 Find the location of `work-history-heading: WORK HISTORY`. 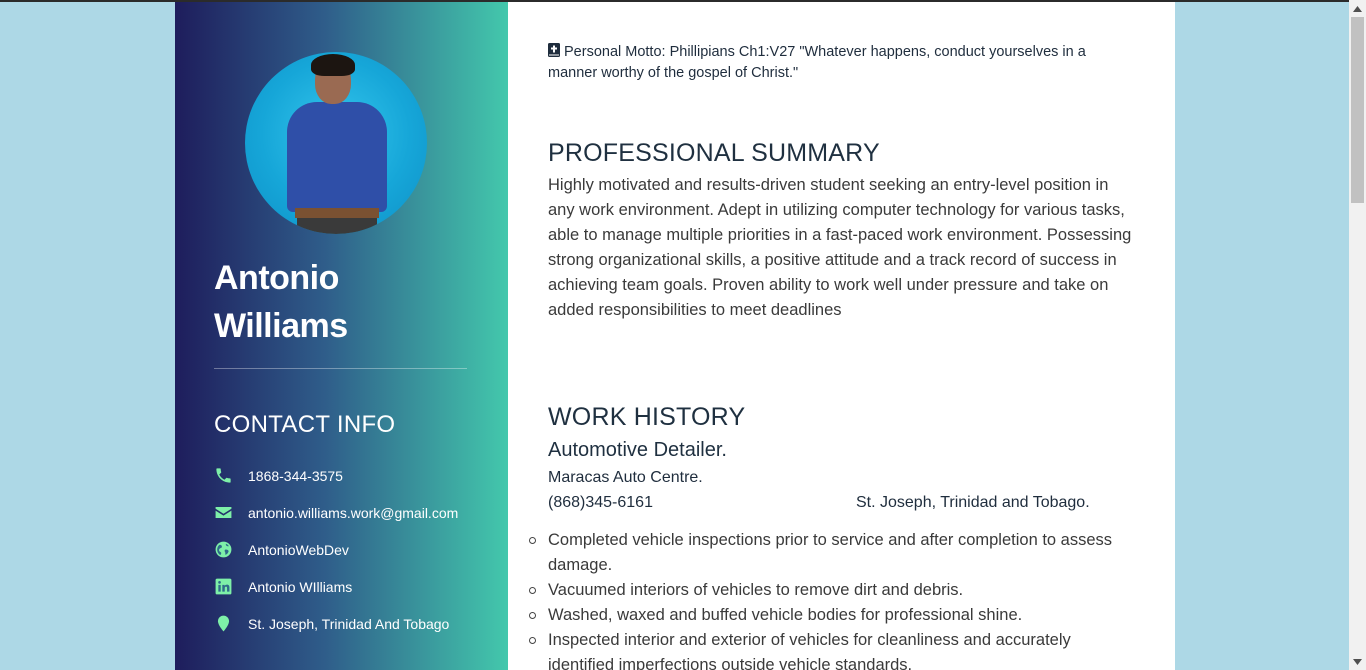

work-history-heading: WORK HISTORY is located at coordinates (647, 417).